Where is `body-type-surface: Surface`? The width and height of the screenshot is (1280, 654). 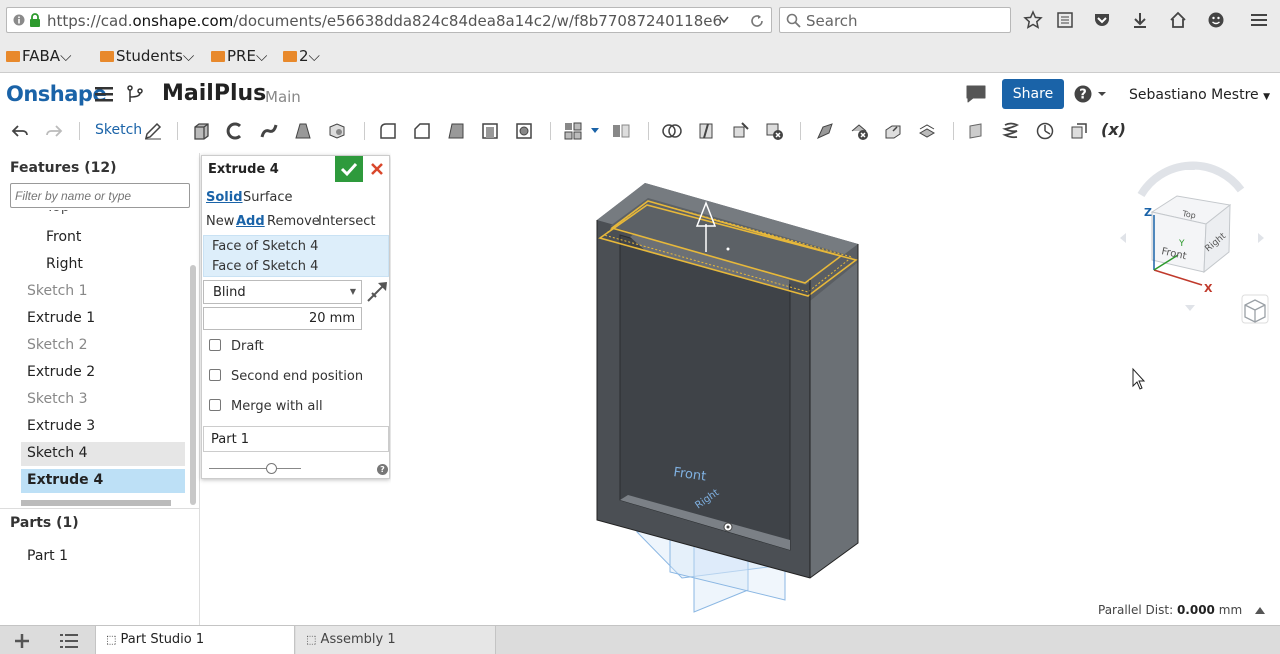
body-type-surface: Surface is located at coordinates (268, 197).